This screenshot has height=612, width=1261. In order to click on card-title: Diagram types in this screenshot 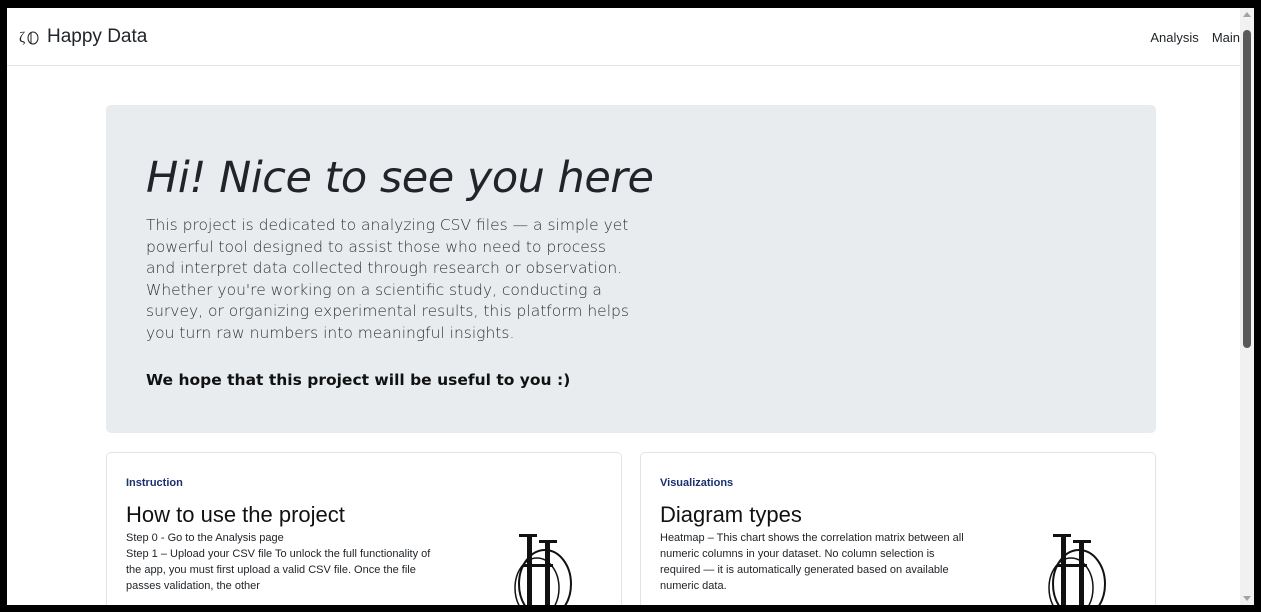, I will do `click(731, 514)`.